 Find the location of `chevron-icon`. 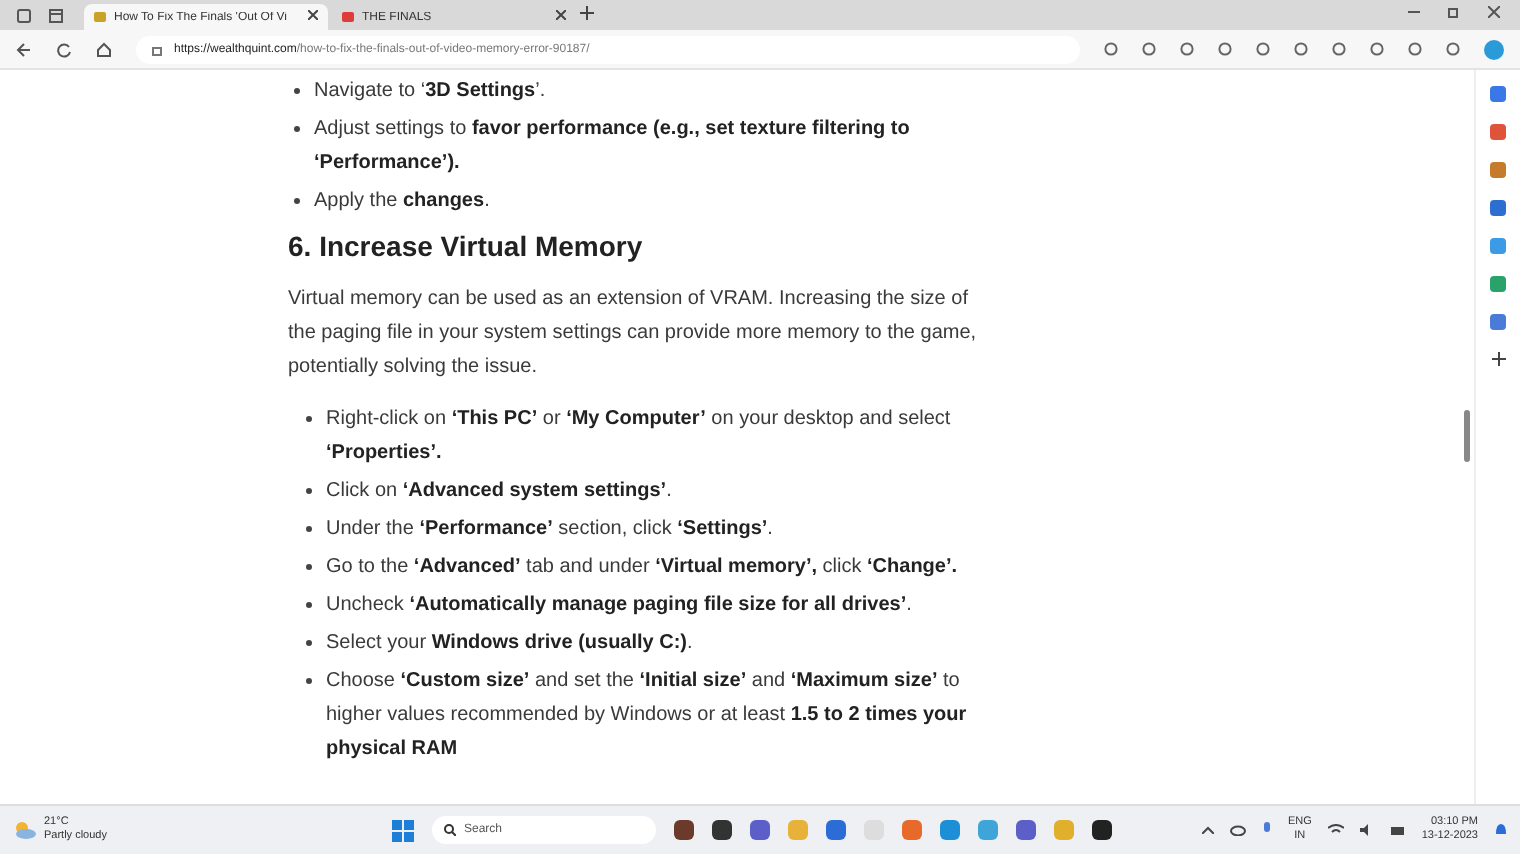

chevron-icon is located at coordinates (1207, 830).